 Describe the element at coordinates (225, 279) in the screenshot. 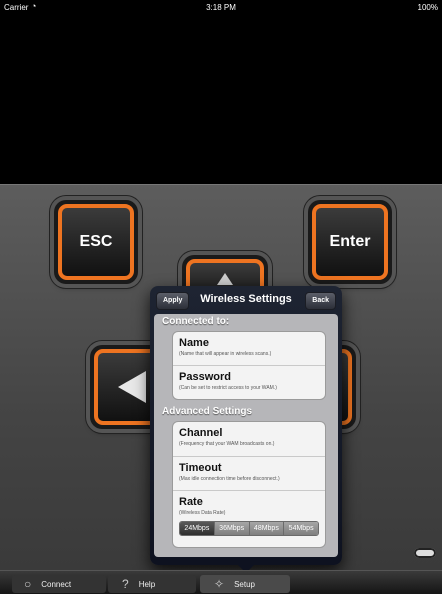

I see `arrow-up-icon` at that location.